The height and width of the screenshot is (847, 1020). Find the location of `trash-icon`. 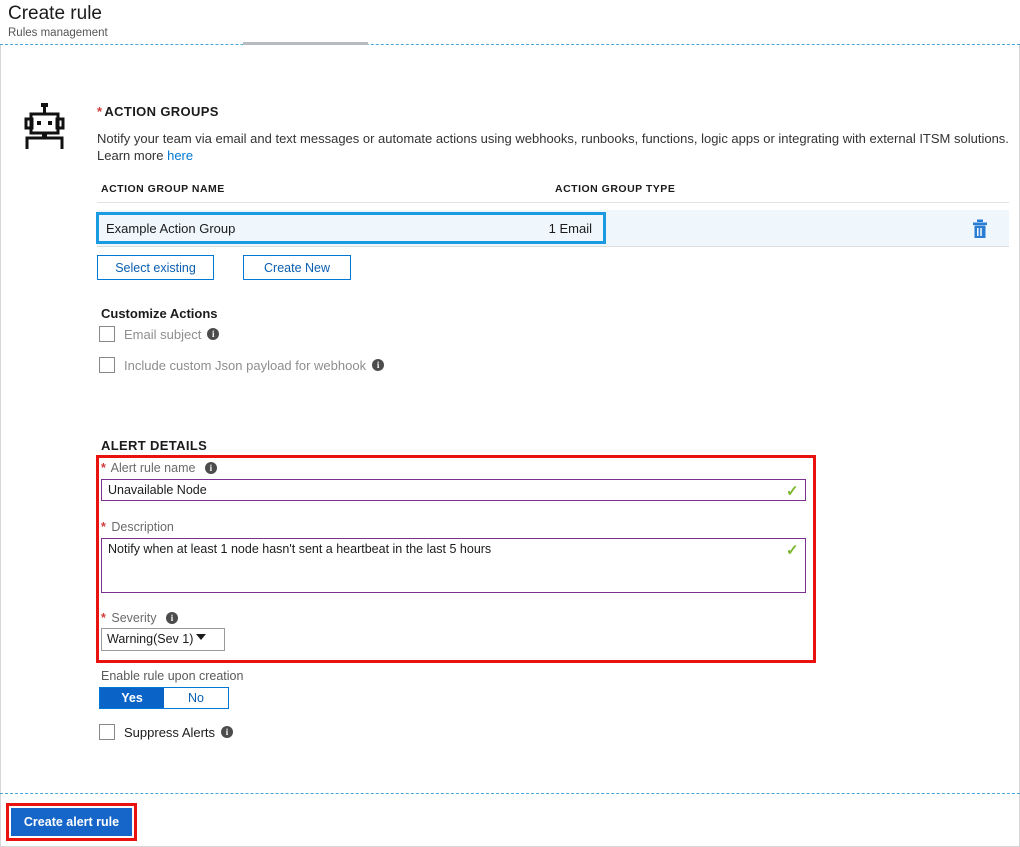

trash-icon is located at coordinates (980, 229).